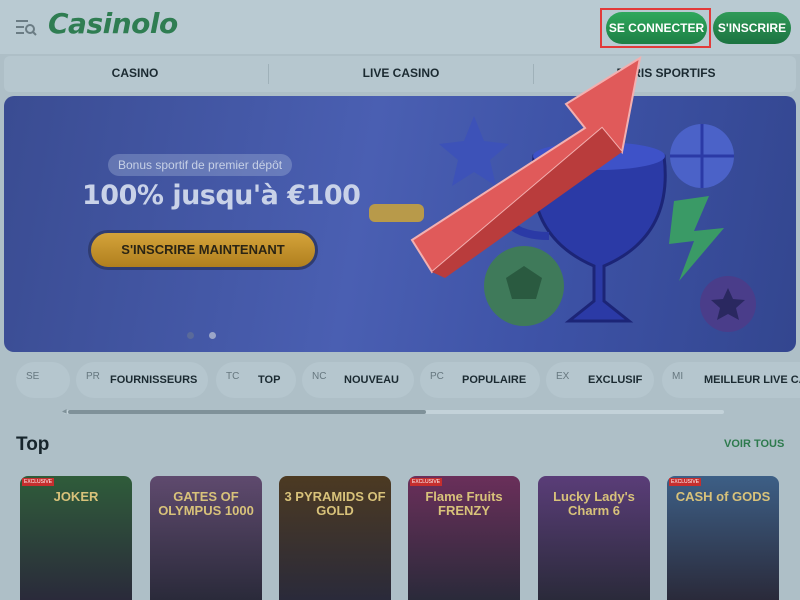  Describe the element at coordinates (203, 250) in the screenshot. I see `signup-now-button: S'INSCRIRE MAINTENANT` at that location.